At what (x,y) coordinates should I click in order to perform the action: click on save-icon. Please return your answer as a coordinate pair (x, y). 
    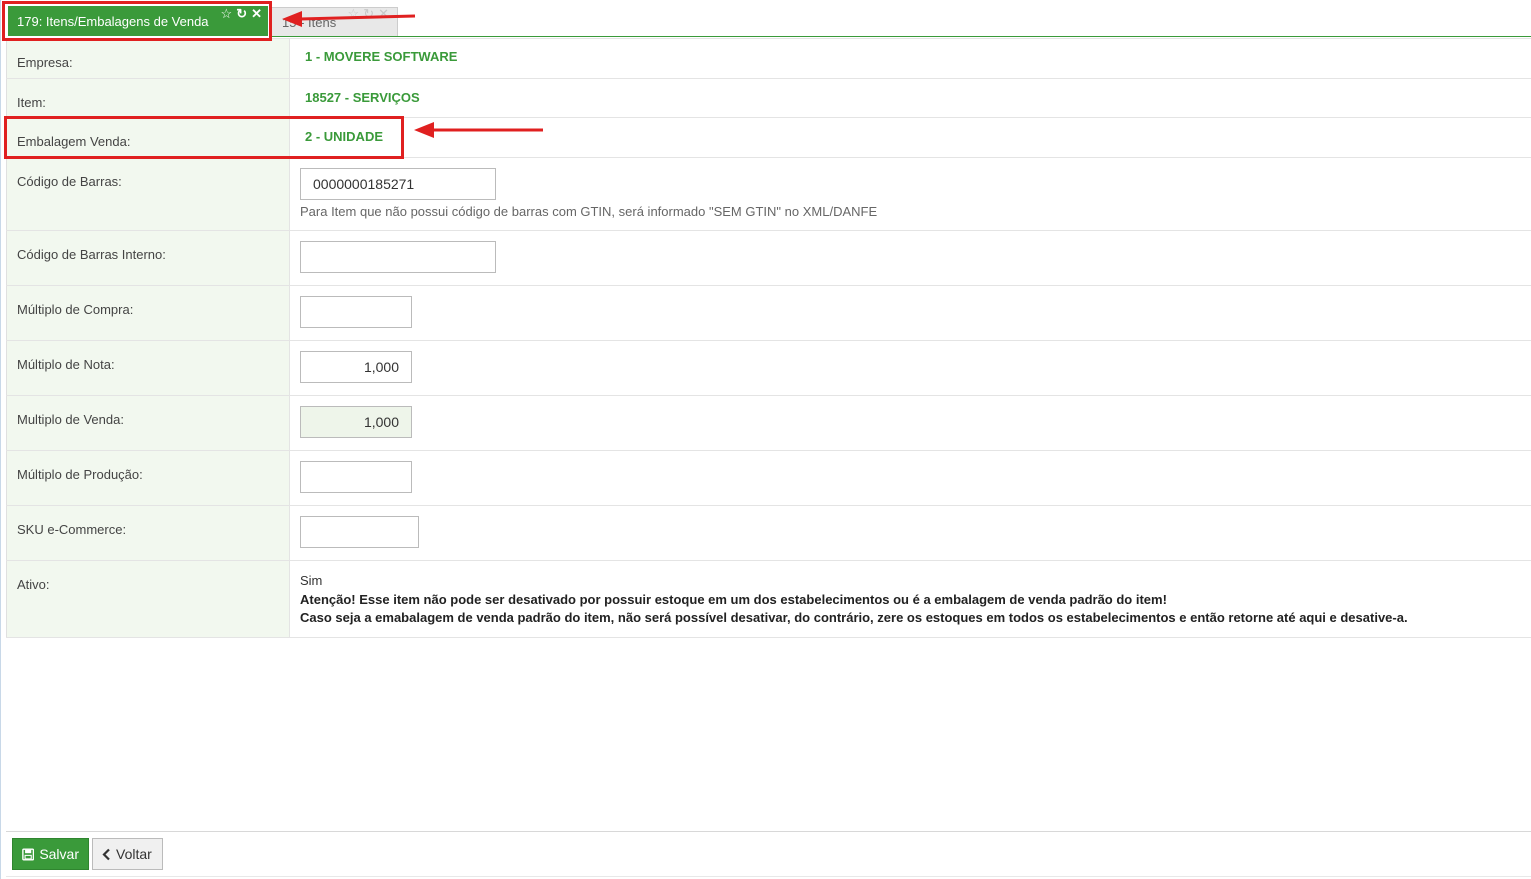
    Looking at the image, I should click on (28, 854).